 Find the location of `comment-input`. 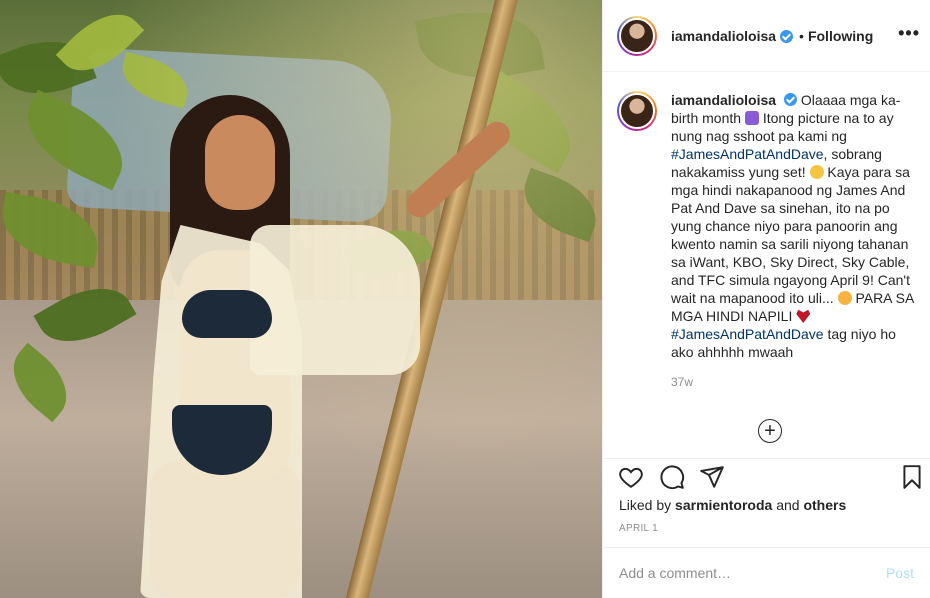

comment-input is located at coordinates (748, 573).